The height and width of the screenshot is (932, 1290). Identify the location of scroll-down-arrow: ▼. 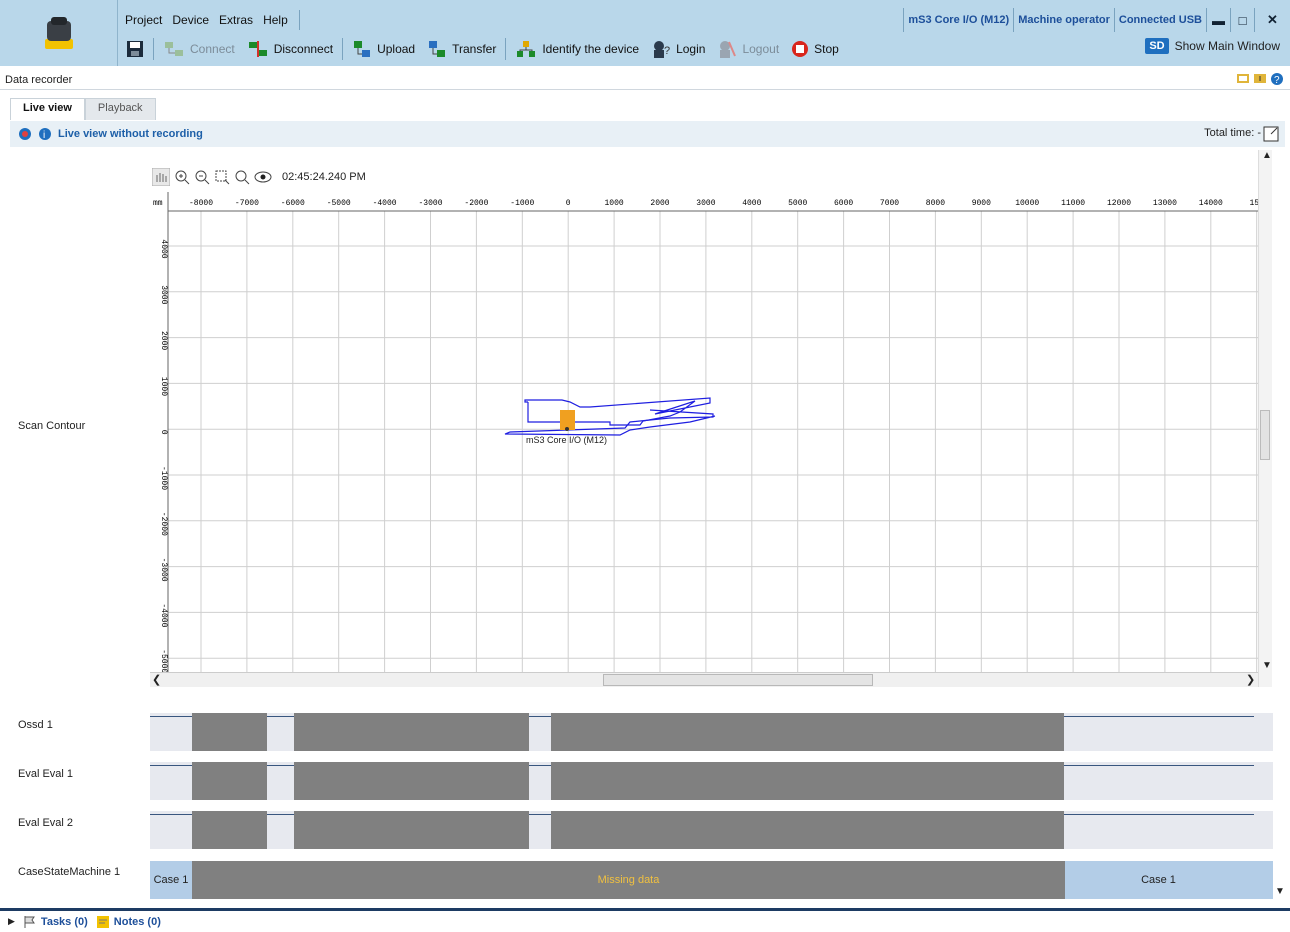
(1267, 665).